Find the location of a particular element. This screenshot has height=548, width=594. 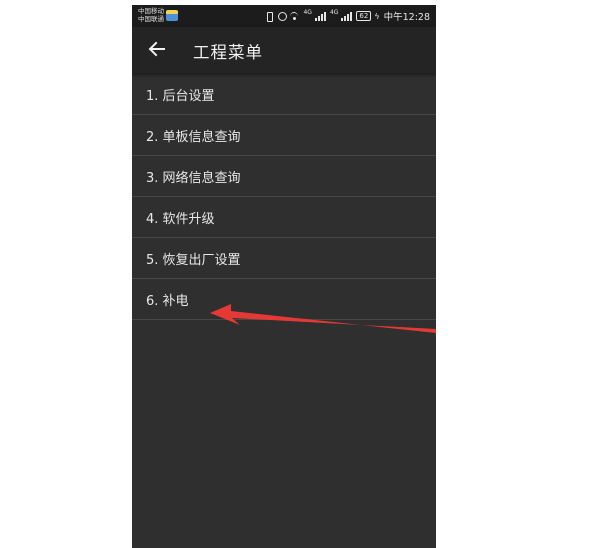

menu-item-network-info: 3. 网络信息查询 is located at coordinates (284, 176).